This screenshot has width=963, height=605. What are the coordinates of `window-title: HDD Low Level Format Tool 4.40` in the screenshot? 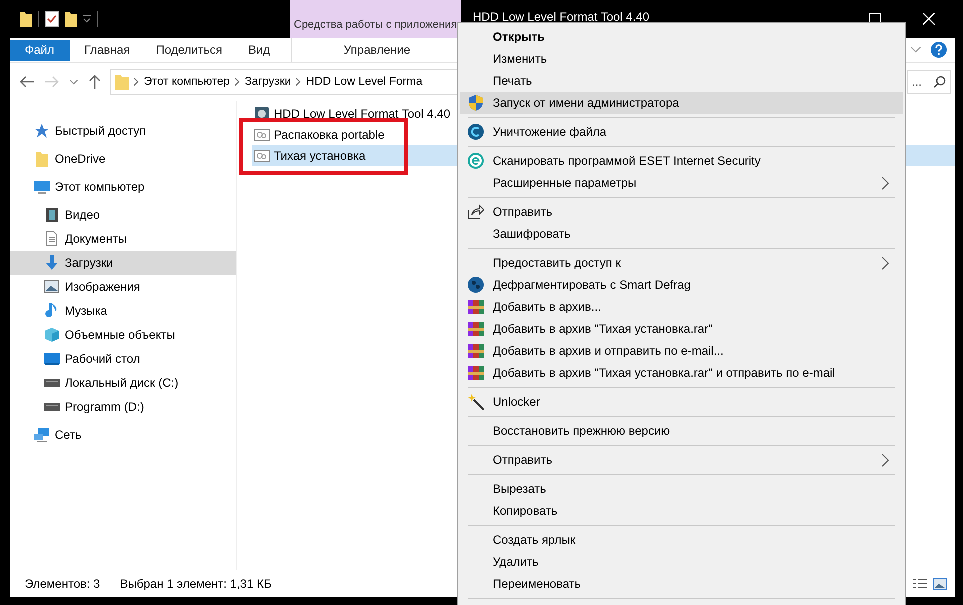 It's located at (561, 17).